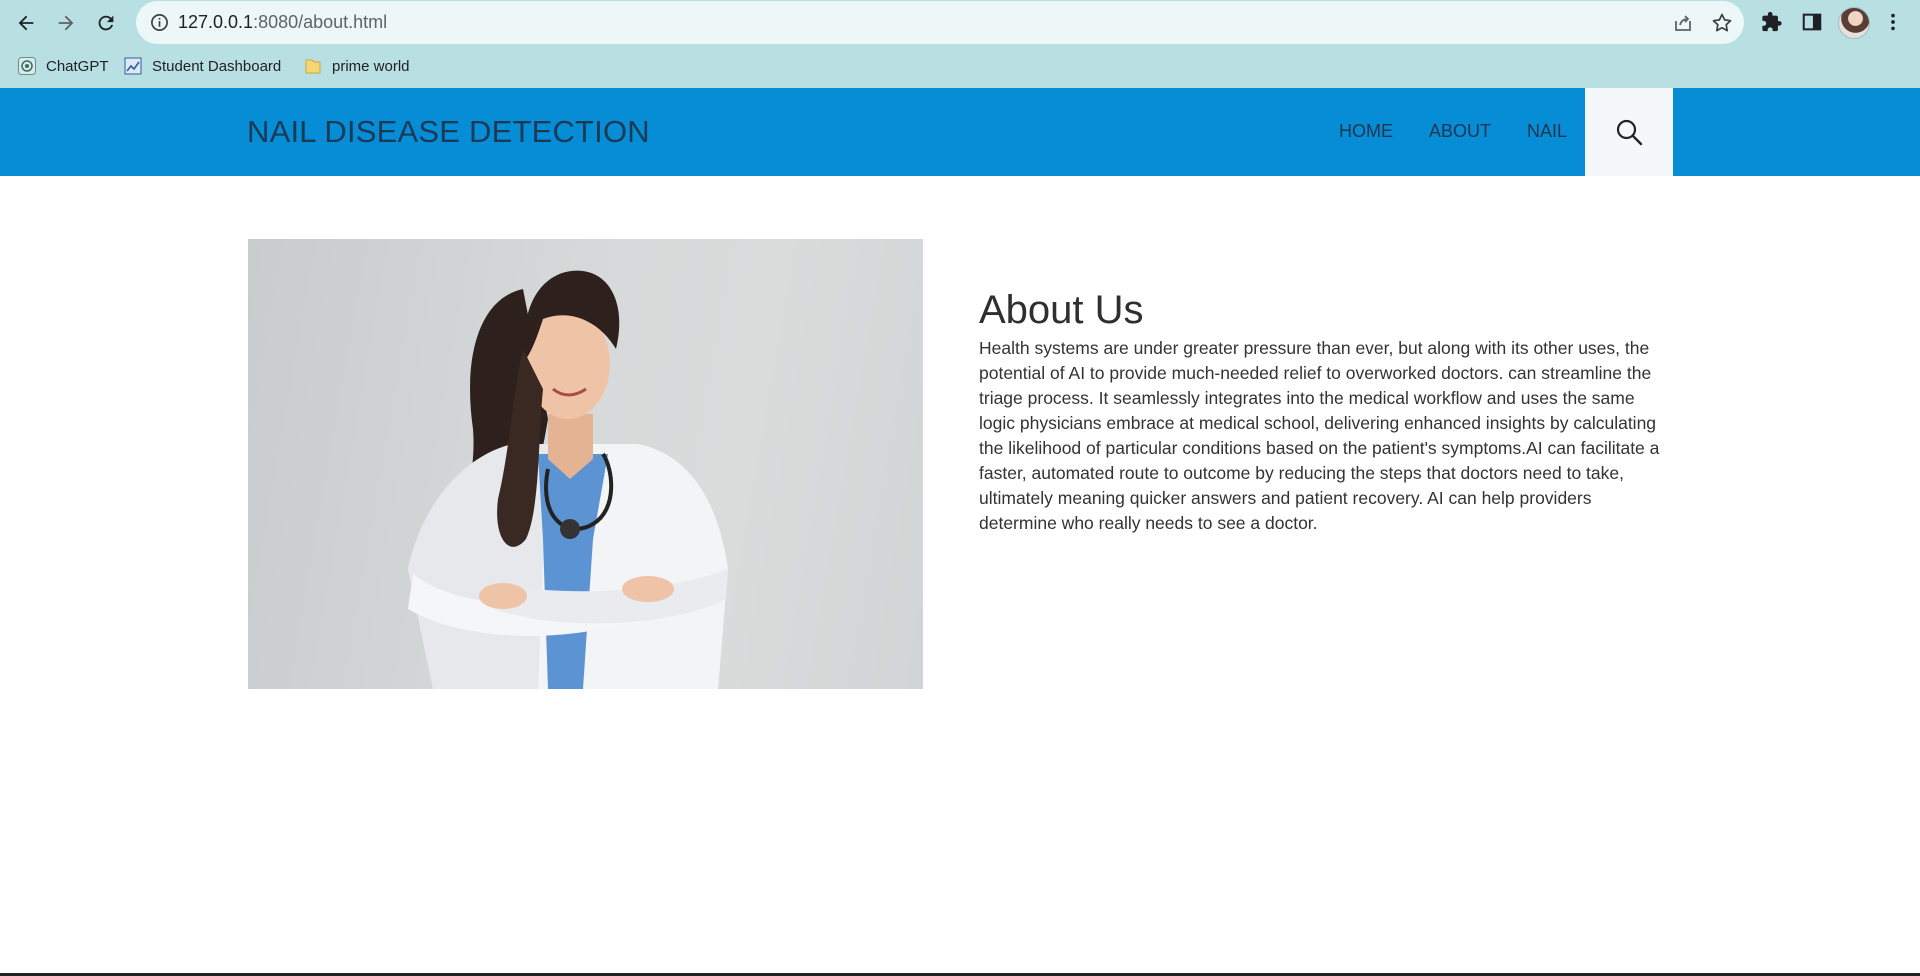 This screenshot has width=1920, height=976. I want to click on bookmark-chatgpt: ChatGPT, so click(63, 66).